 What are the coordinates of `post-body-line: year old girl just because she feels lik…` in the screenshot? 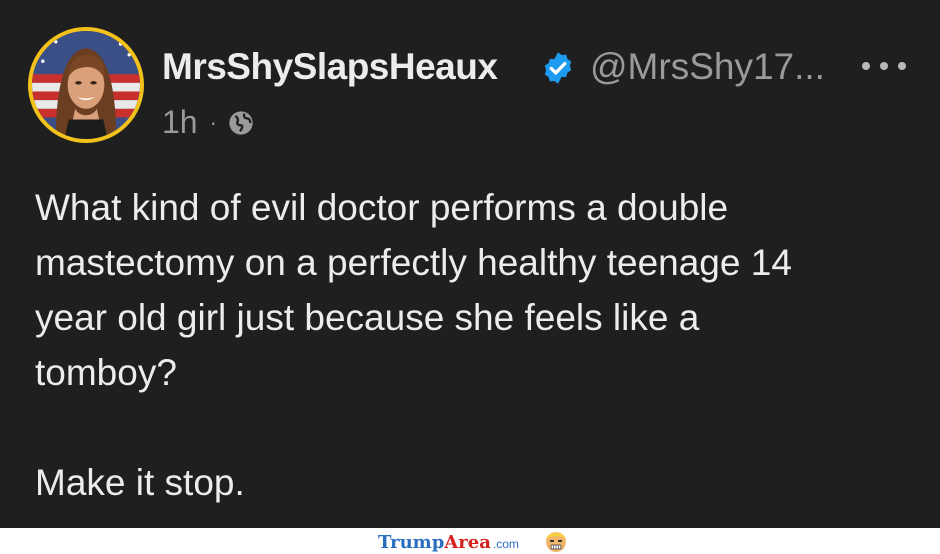 It's located at (367, 317).